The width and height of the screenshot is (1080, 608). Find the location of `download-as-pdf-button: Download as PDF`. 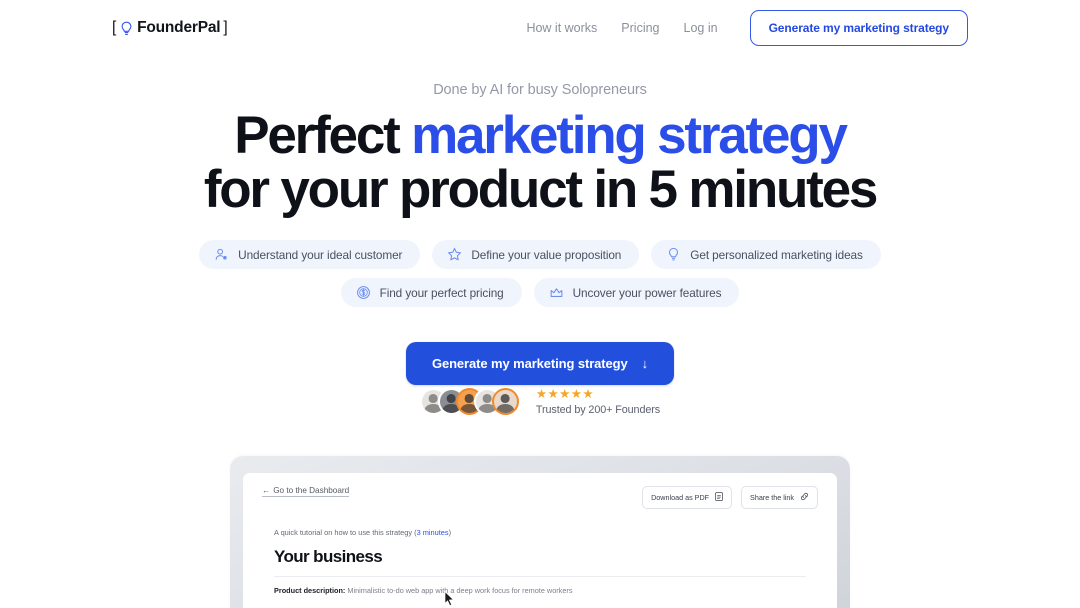

download-as-pdf-button: Download as PDF is located at coordinates (687, 497).